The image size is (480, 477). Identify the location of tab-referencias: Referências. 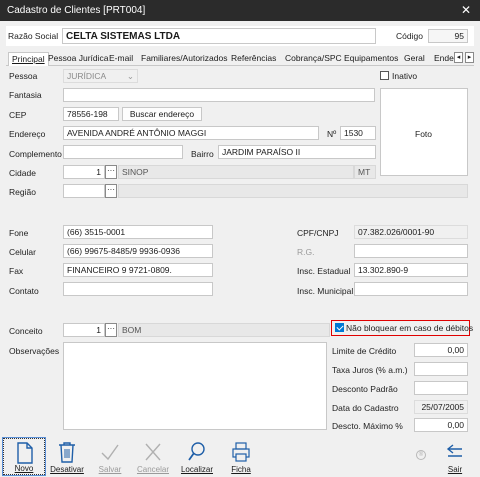
(253, 59).